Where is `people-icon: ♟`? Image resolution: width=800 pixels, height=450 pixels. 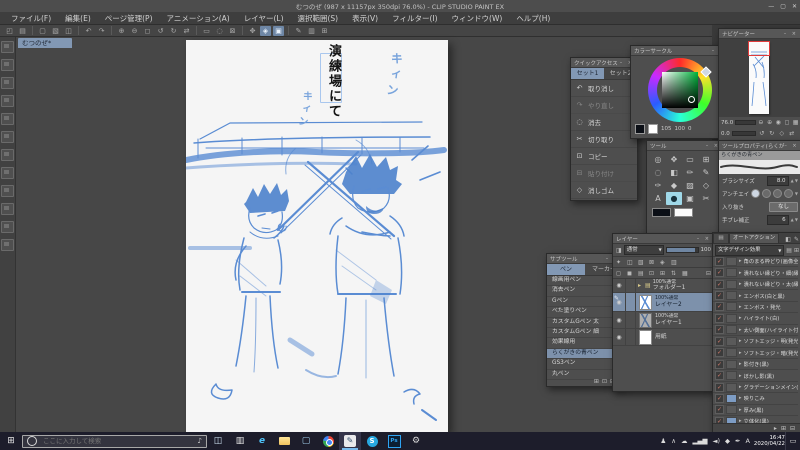 people-icon: ♟ is located at coordinates (663, 441).